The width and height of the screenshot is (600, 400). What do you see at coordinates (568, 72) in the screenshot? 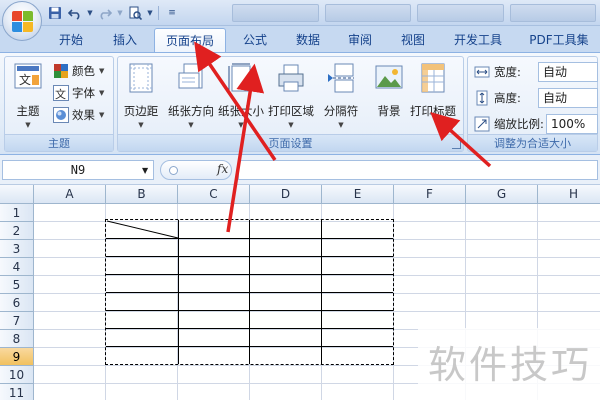
I see `width-select: 自动` at bounding box center [568, 72].